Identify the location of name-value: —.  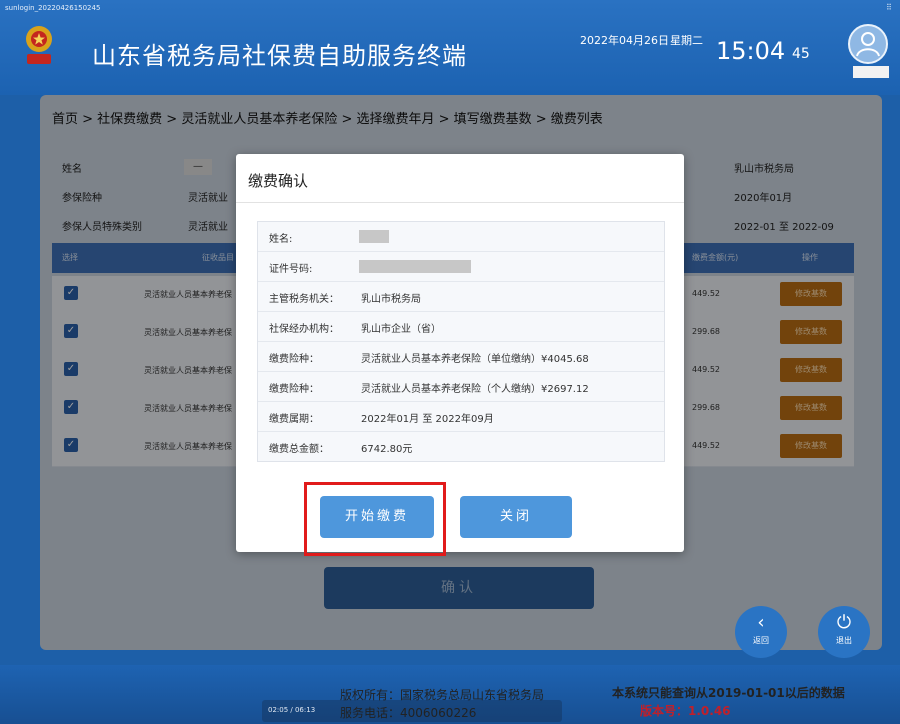
(198, 166).